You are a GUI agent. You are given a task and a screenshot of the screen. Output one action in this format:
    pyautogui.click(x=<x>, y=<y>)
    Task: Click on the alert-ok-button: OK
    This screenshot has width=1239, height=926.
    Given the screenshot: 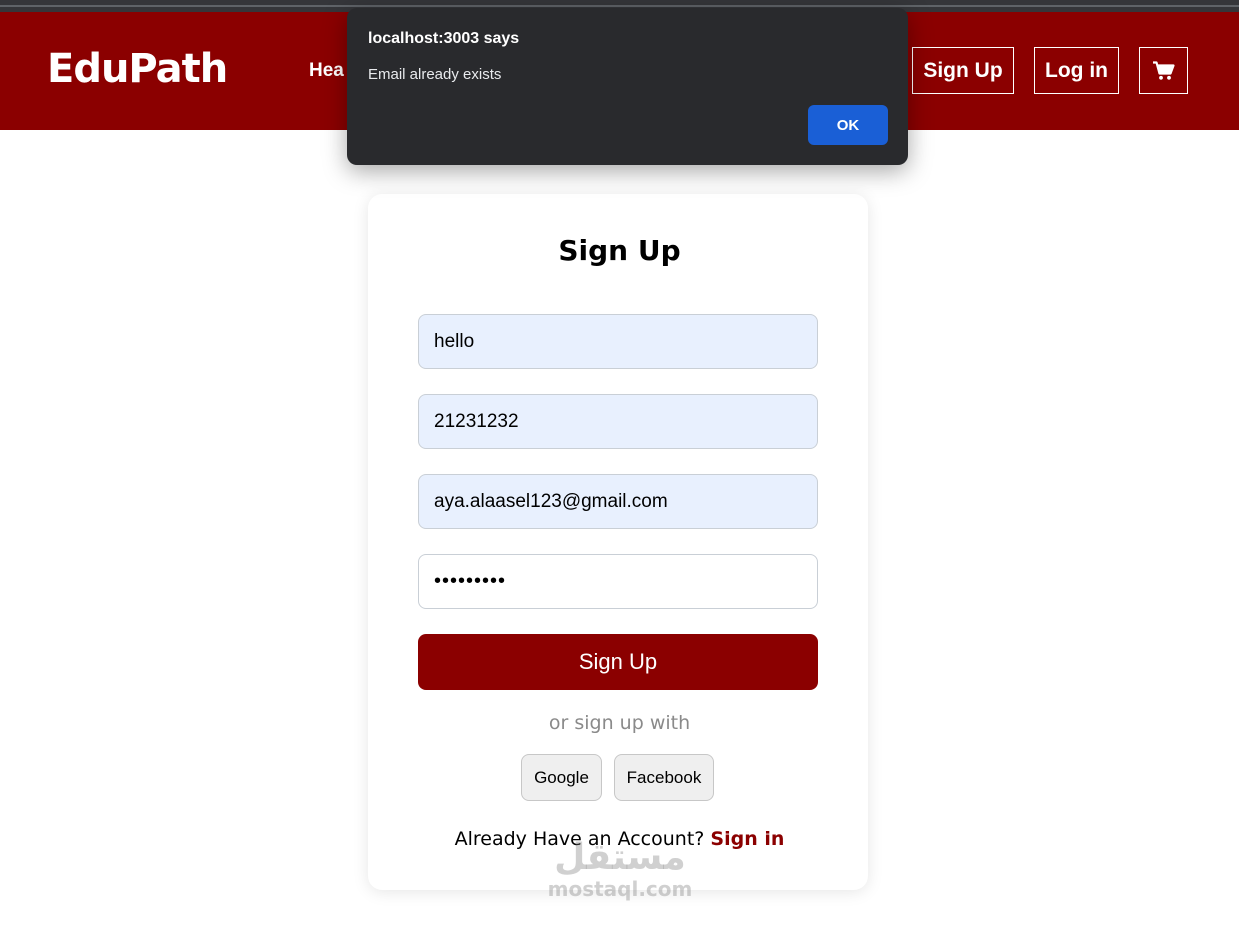 What is the action you would take?
    pyautogui.click(x=848, y=125)
    